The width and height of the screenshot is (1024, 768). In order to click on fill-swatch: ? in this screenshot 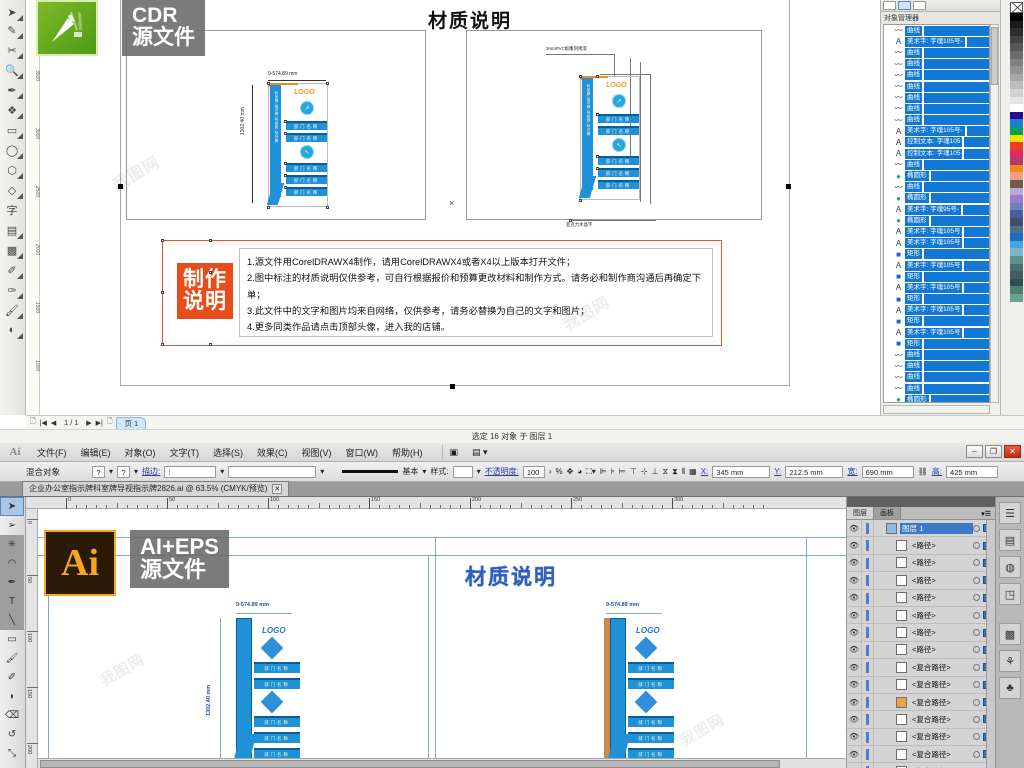, I will do `click(99, 471)`.